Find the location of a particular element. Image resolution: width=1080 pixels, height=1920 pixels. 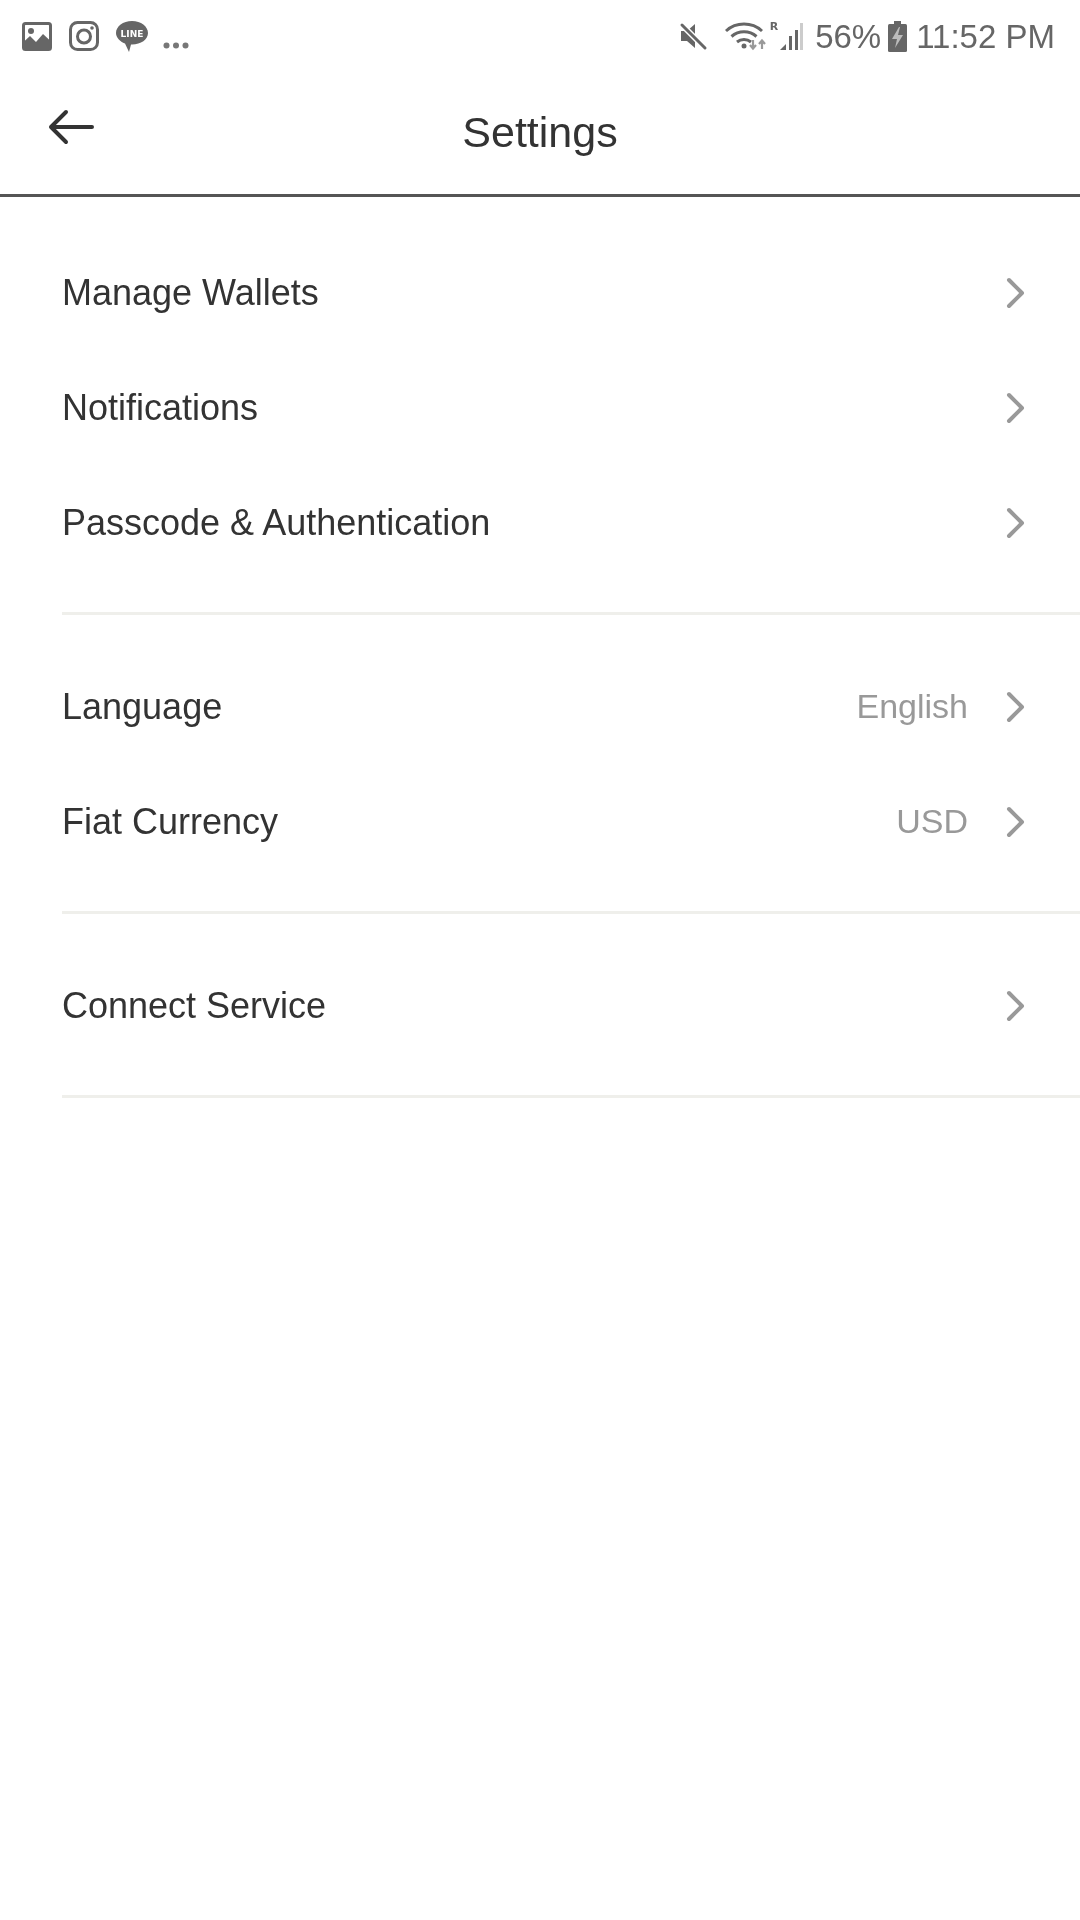

settings-item-label: Passcode & Authentication is located at coordinates (276, 522).